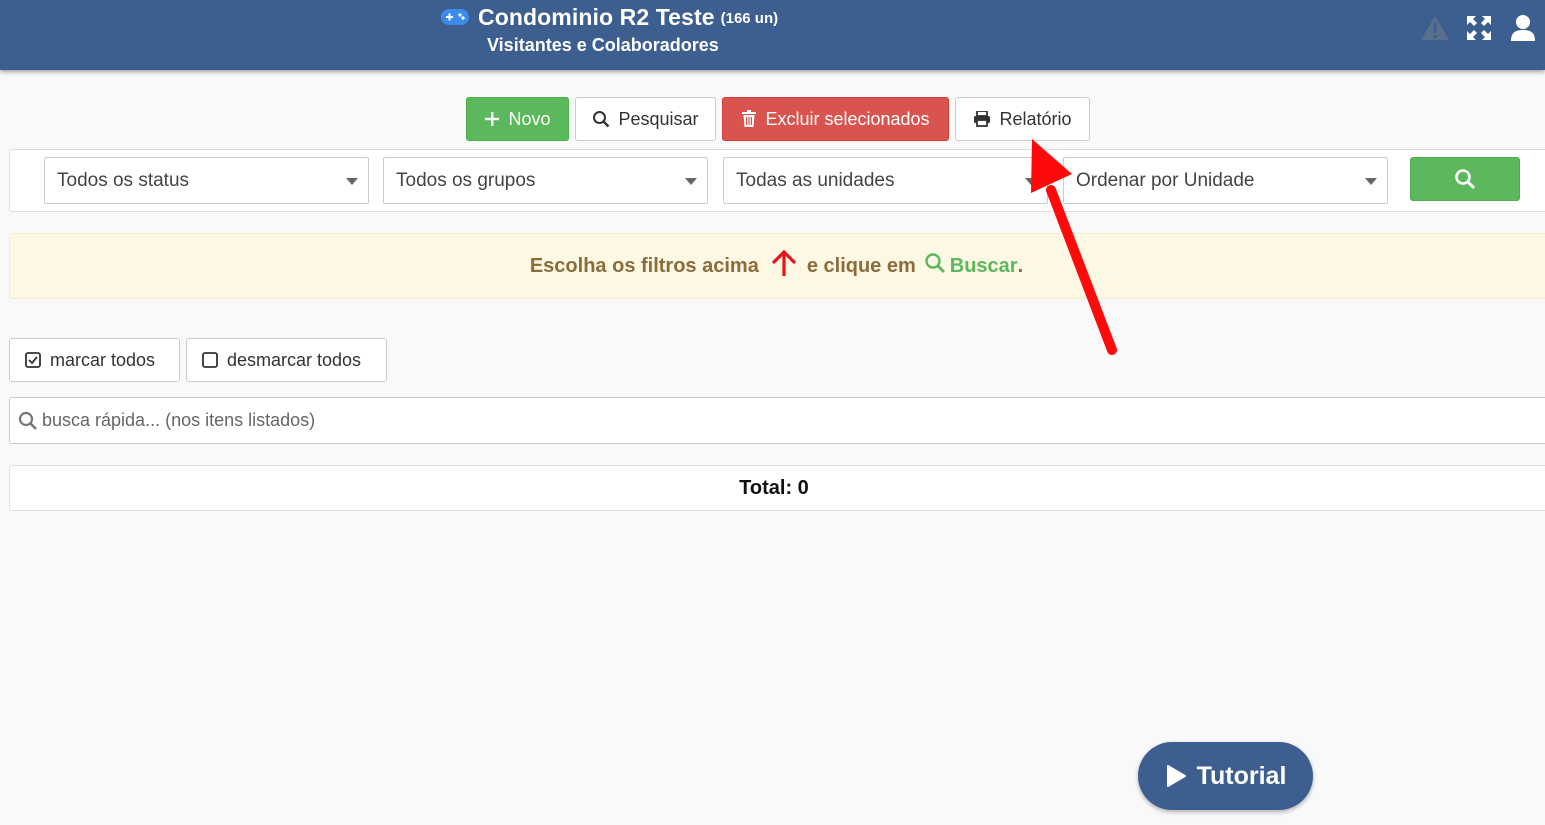  Describe the element at coordinates (1241, 775) in the screenshot. I see `tutorial-label: Tutorial` at that location.